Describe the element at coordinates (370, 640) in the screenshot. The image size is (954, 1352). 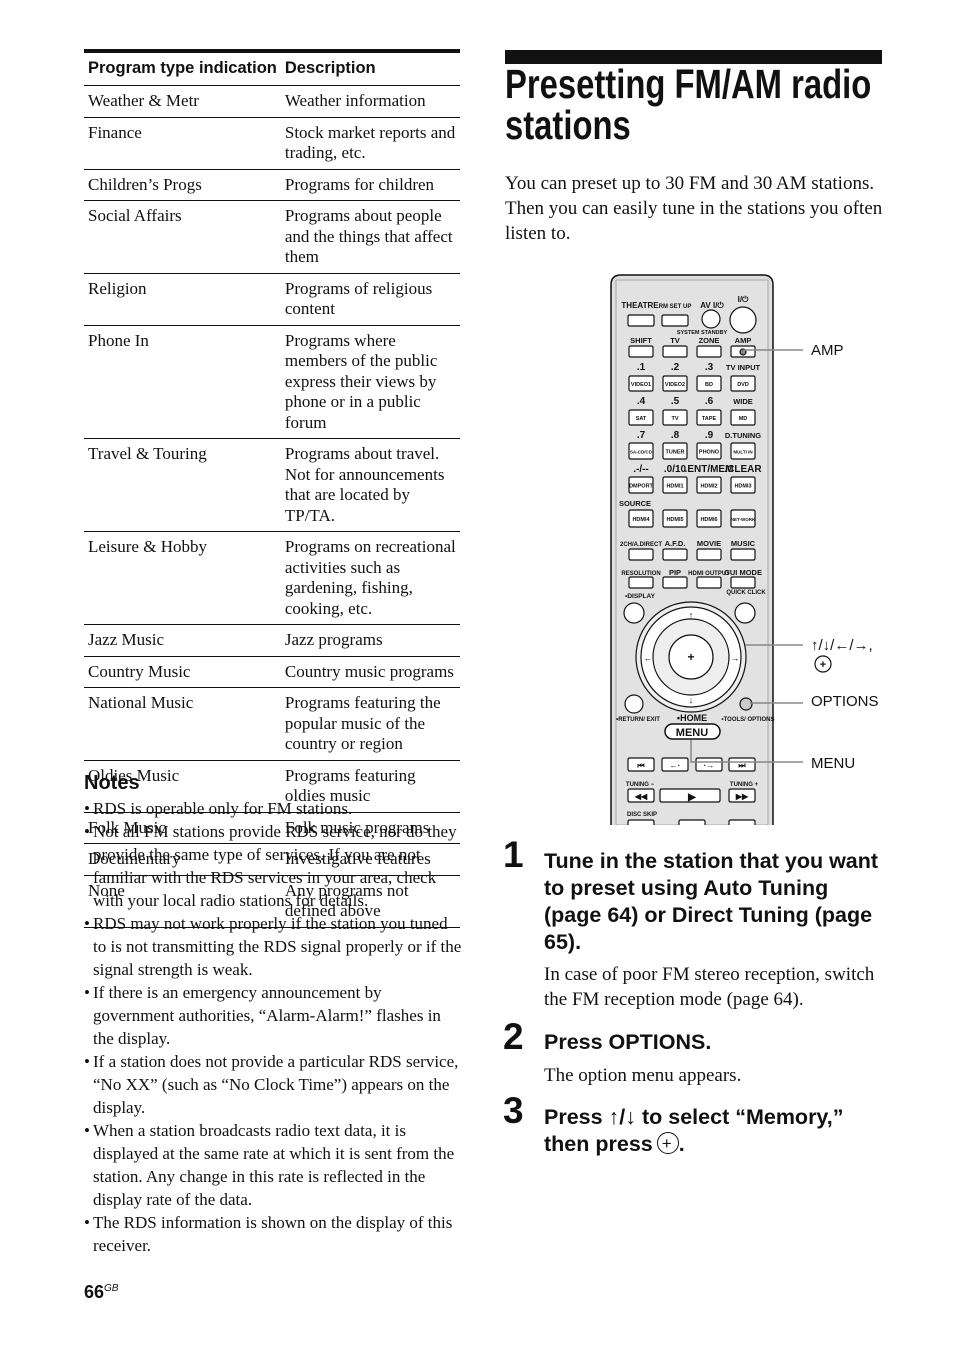
I see `description-cell: Jazz programs` at that location.